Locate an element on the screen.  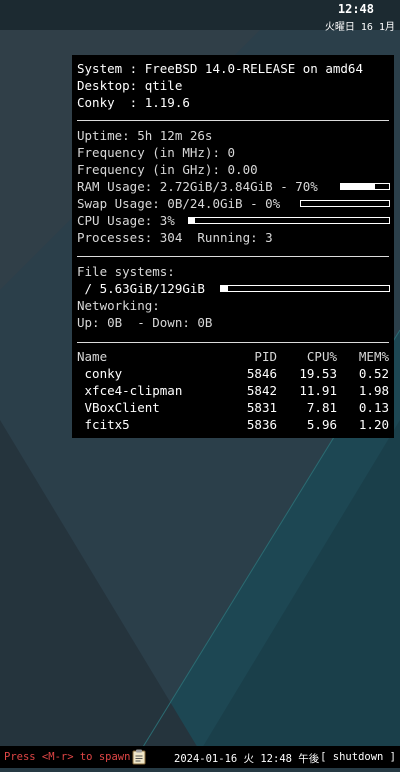
process-name: xfce4-clipman is located at coordinates (130, 390).